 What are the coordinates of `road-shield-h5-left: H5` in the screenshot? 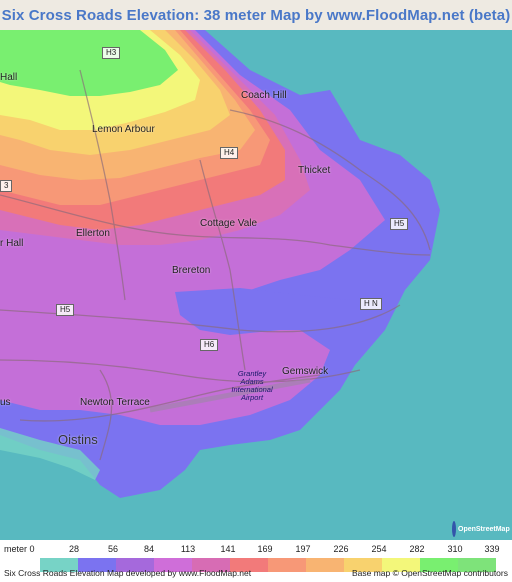 It's located at (65, 310).